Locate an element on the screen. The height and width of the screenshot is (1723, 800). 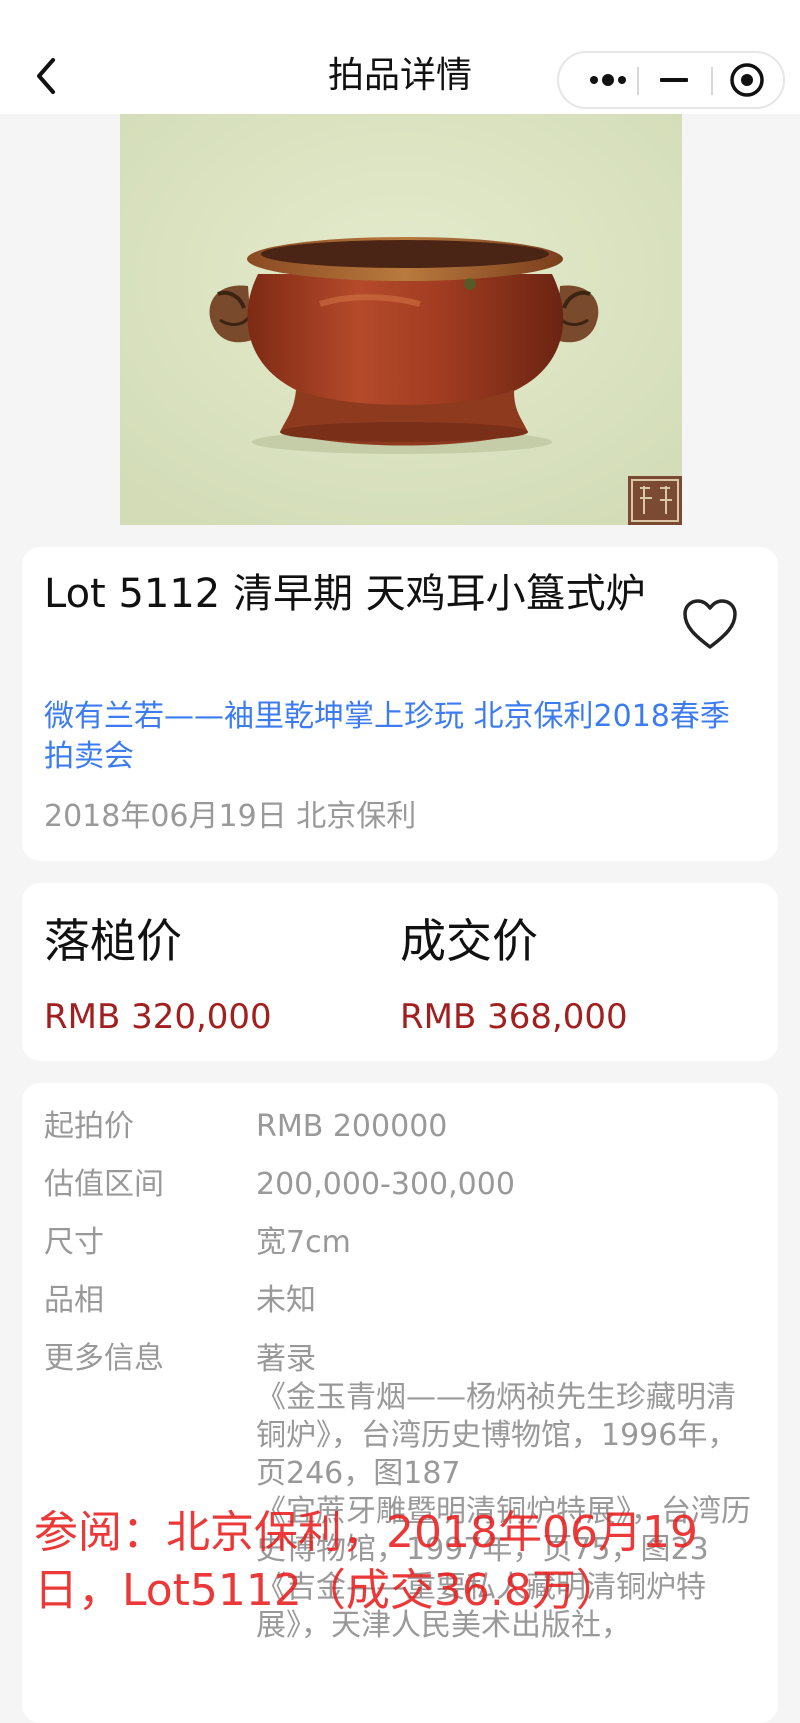
price-card: 落槌价 成交价 RMB 320,000 RMB 368,000 is located at coordinates (400, 972).